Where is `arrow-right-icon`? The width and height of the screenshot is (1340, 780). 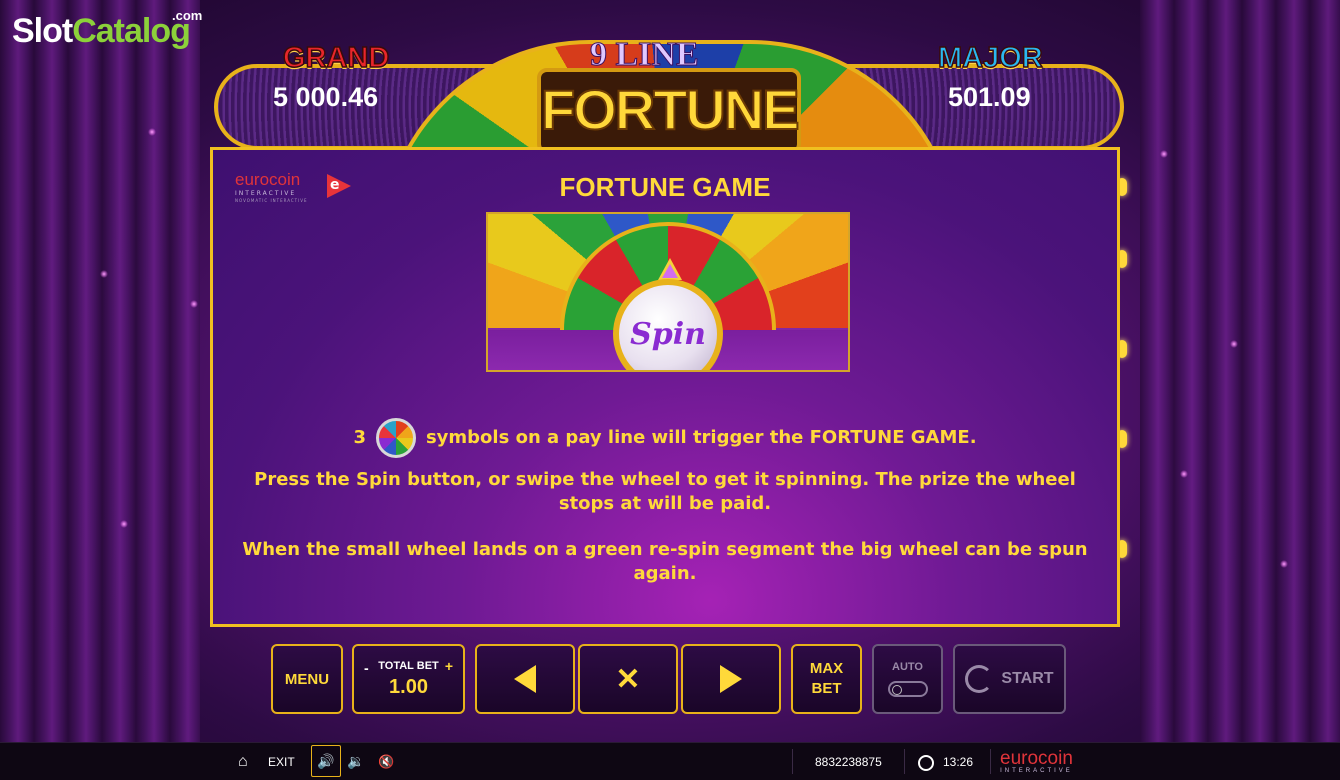
arrow-right-icon is located at coordinates (731, 679).